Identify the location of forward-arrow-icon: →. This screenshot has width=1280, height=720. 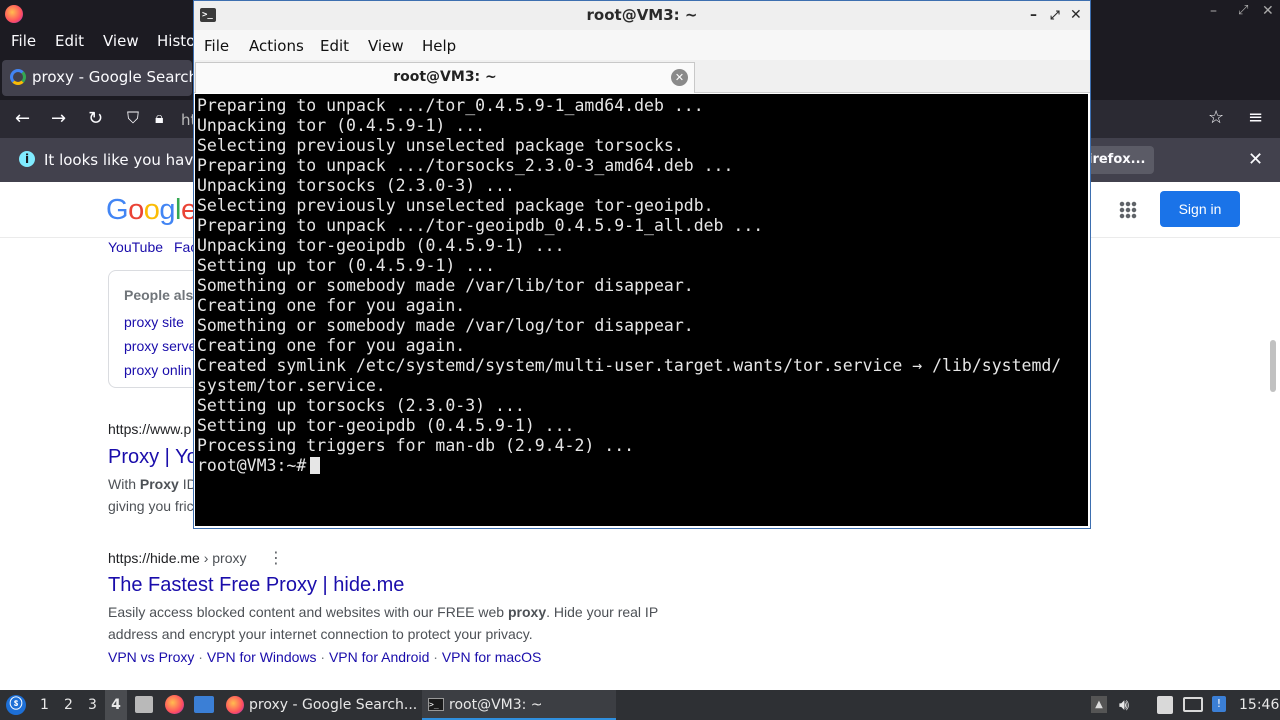
(58, 119).